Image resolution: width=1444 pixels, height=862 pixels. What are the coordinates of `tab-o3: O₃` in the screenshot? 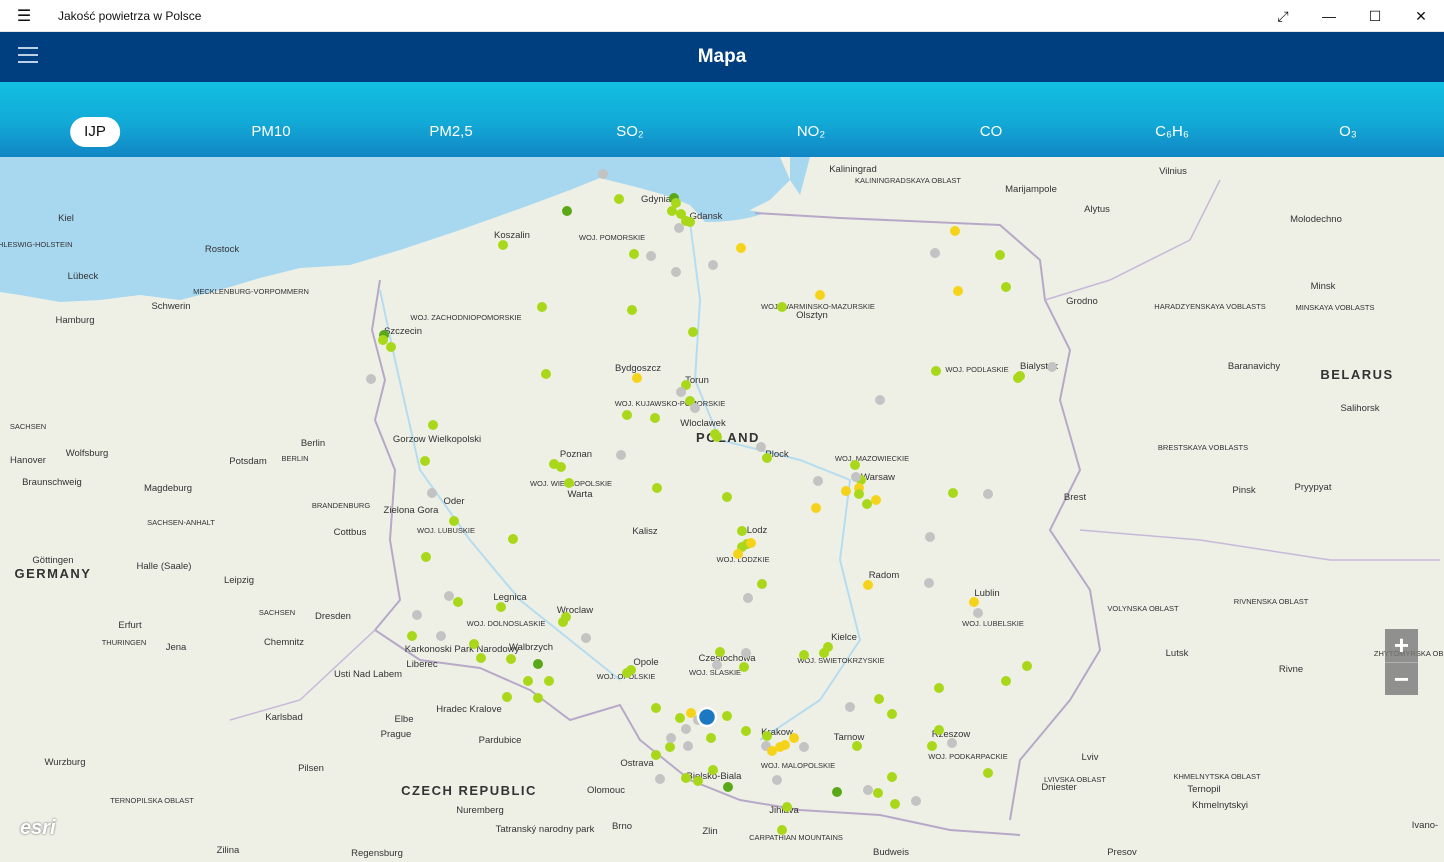 It's located at (1348, 132).